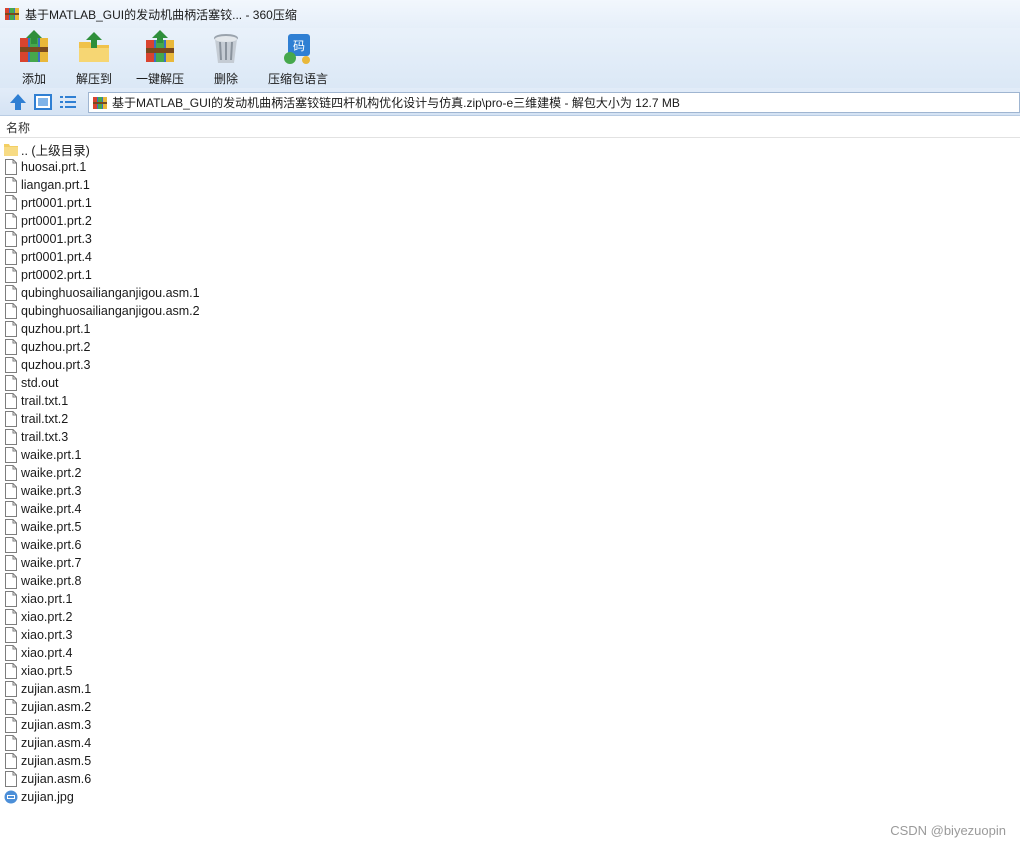 Image resolution: width=1020 pixels, height=848 pixels. Describe the element at coordinates (43, 102) in the screenshot. I see `thumbnail-view-icon` at that location.